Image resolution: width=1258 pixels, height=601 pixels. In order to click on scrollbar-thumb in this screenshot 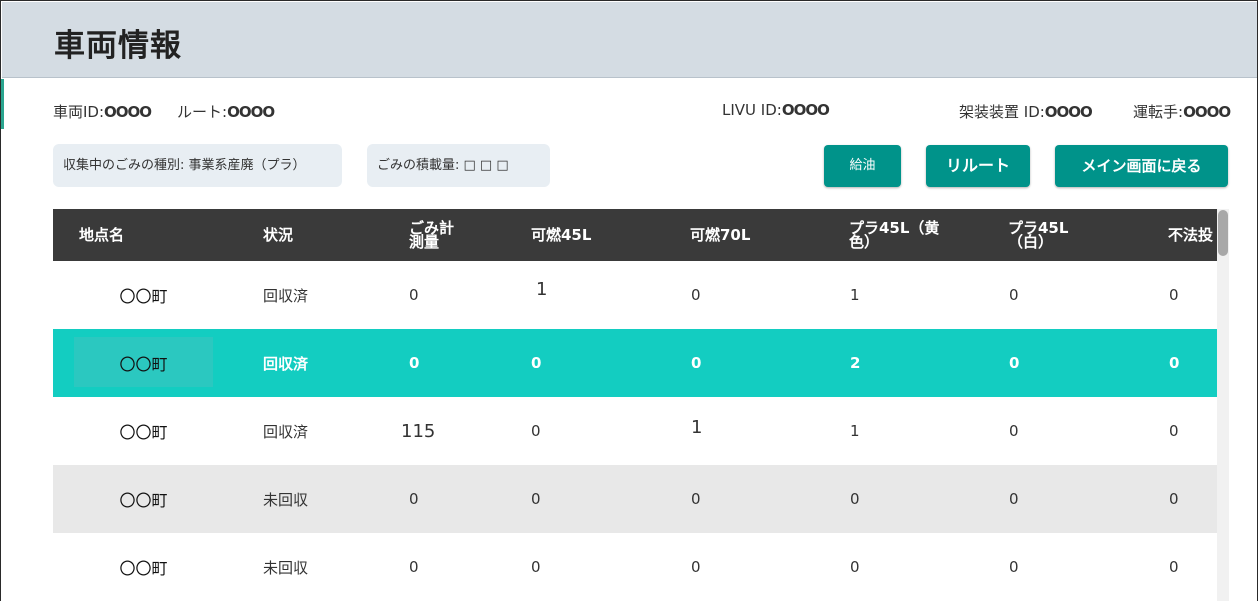, I will do `click(1223, 233)`.